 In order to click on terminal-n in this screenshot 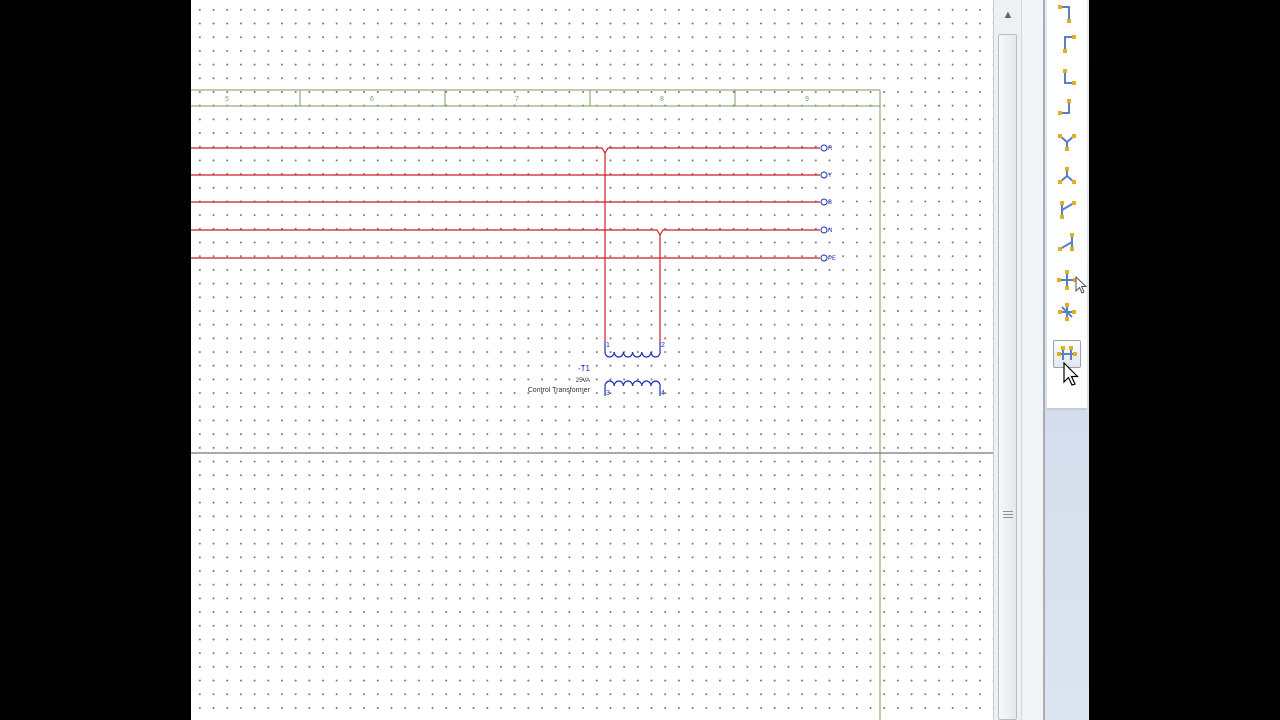, I will do `click(824, 230)`.